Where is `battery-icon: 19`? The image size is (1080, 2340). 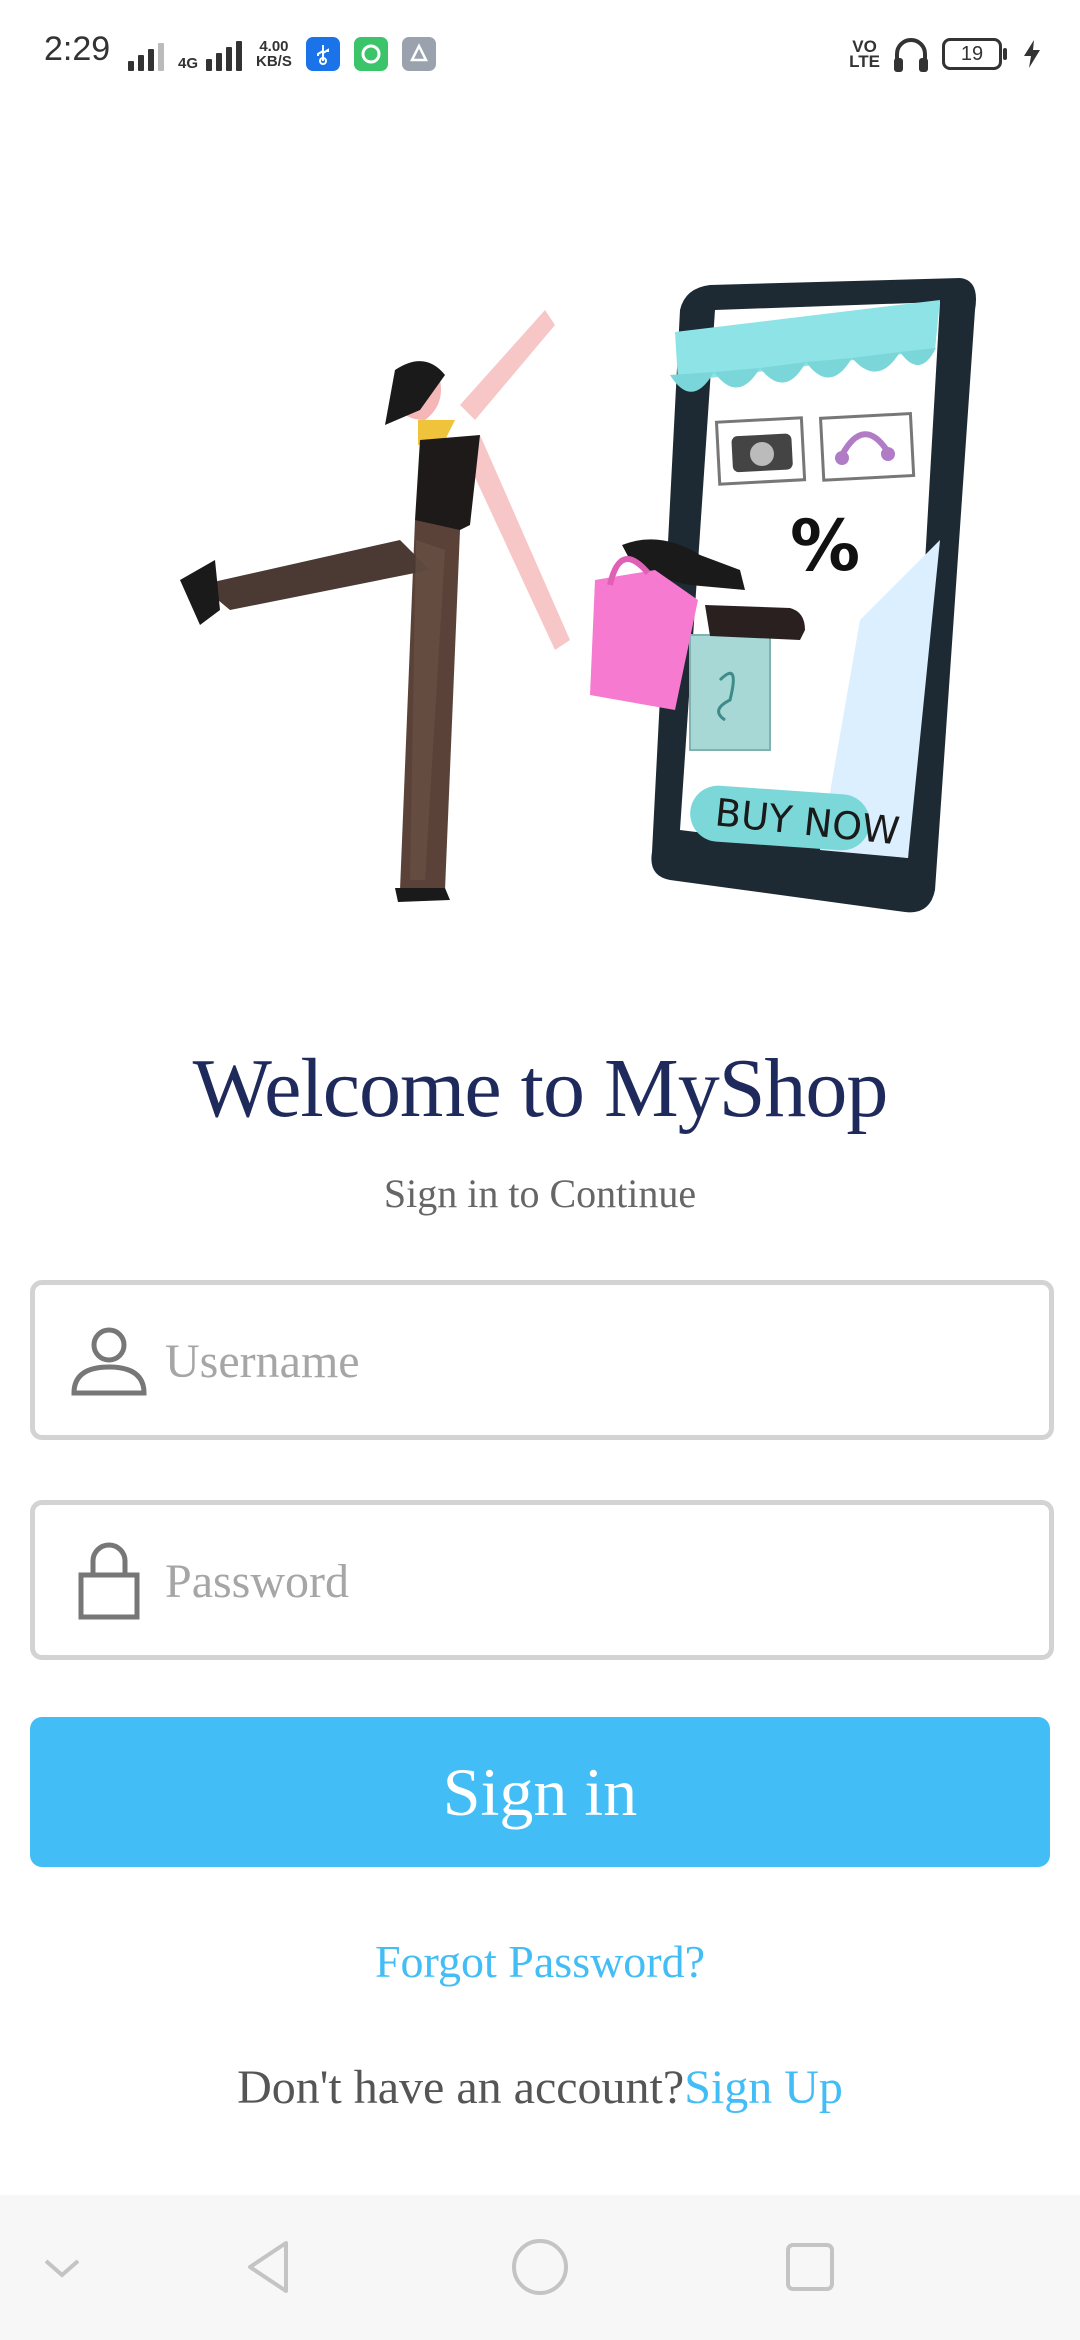
battery-icon: 19 is located at coordinates (974, 54).